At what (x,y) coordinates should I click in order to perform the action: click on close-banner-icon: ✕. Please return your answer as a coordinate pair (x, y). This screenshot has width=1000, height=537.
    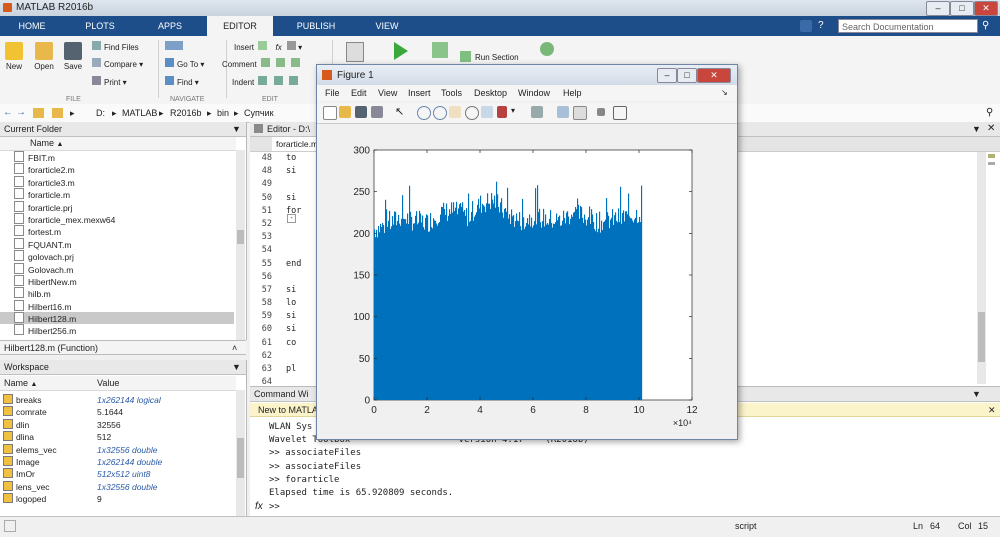
    Looking at the image, I should click on (992, 410).